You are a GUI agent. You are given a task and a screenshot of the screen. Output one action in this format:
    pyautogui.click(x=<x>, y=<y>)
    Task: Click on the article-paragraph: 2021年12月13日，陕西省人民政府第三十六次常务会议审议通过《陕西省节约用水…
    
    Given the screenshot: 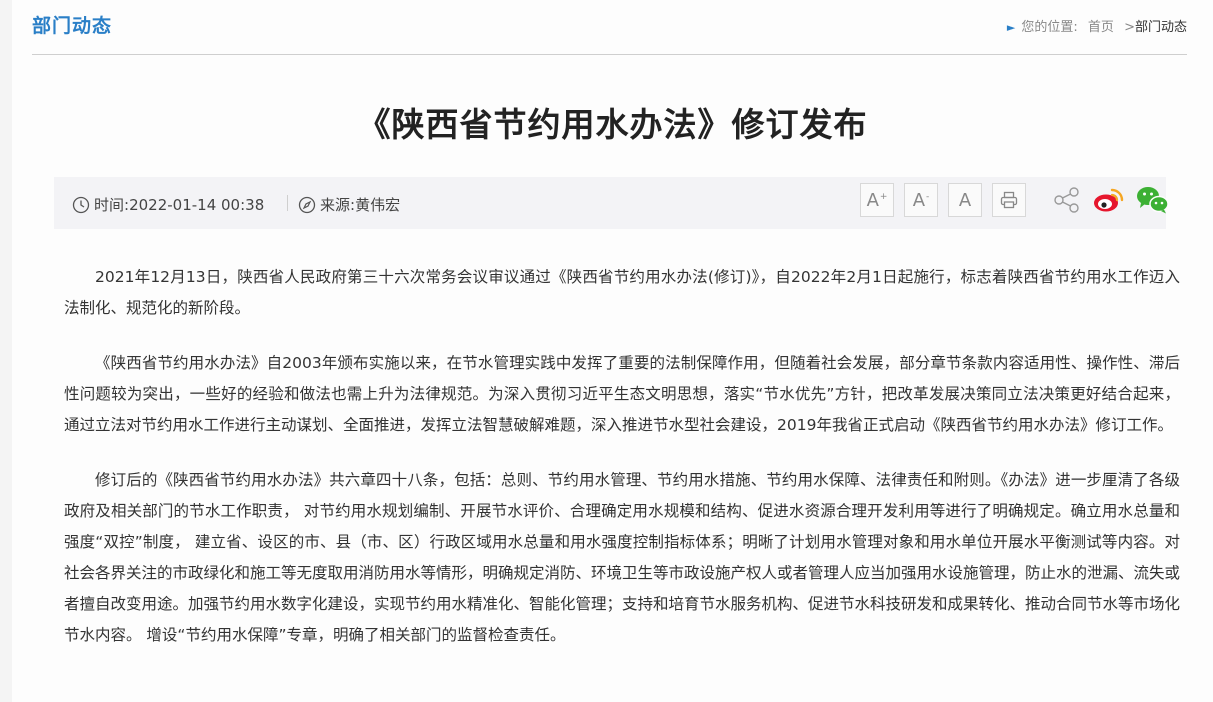 What is the action you would take?
    pyautogui.click(x=622, y=292)
    